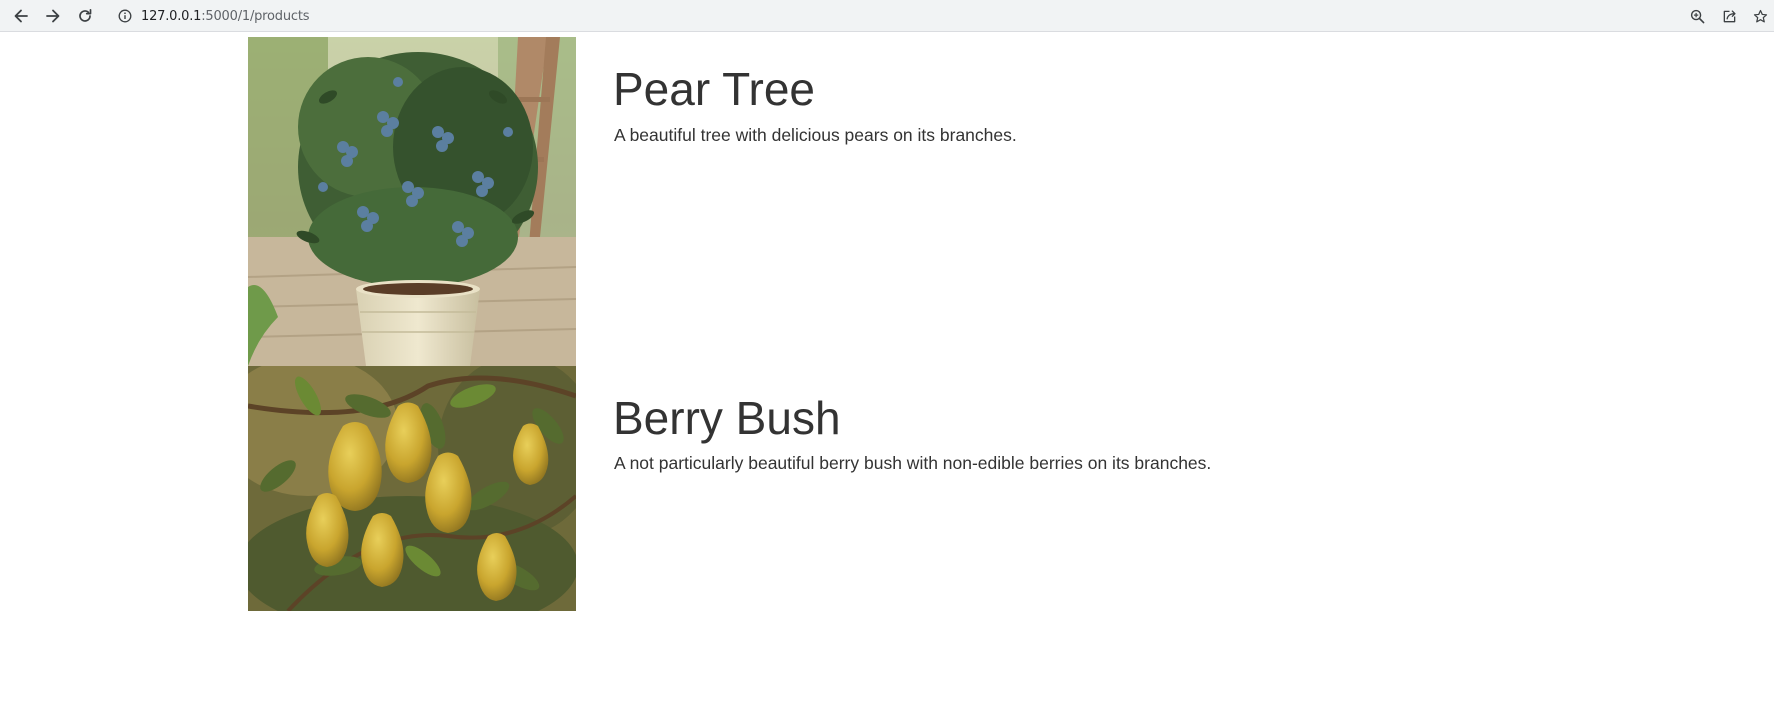 This screenshot has width=1774, height=705. What do you see at coordinates (714, 89) in the screenshot?
I see `product-title: Pear Tree` at bounding box center [714, 89].